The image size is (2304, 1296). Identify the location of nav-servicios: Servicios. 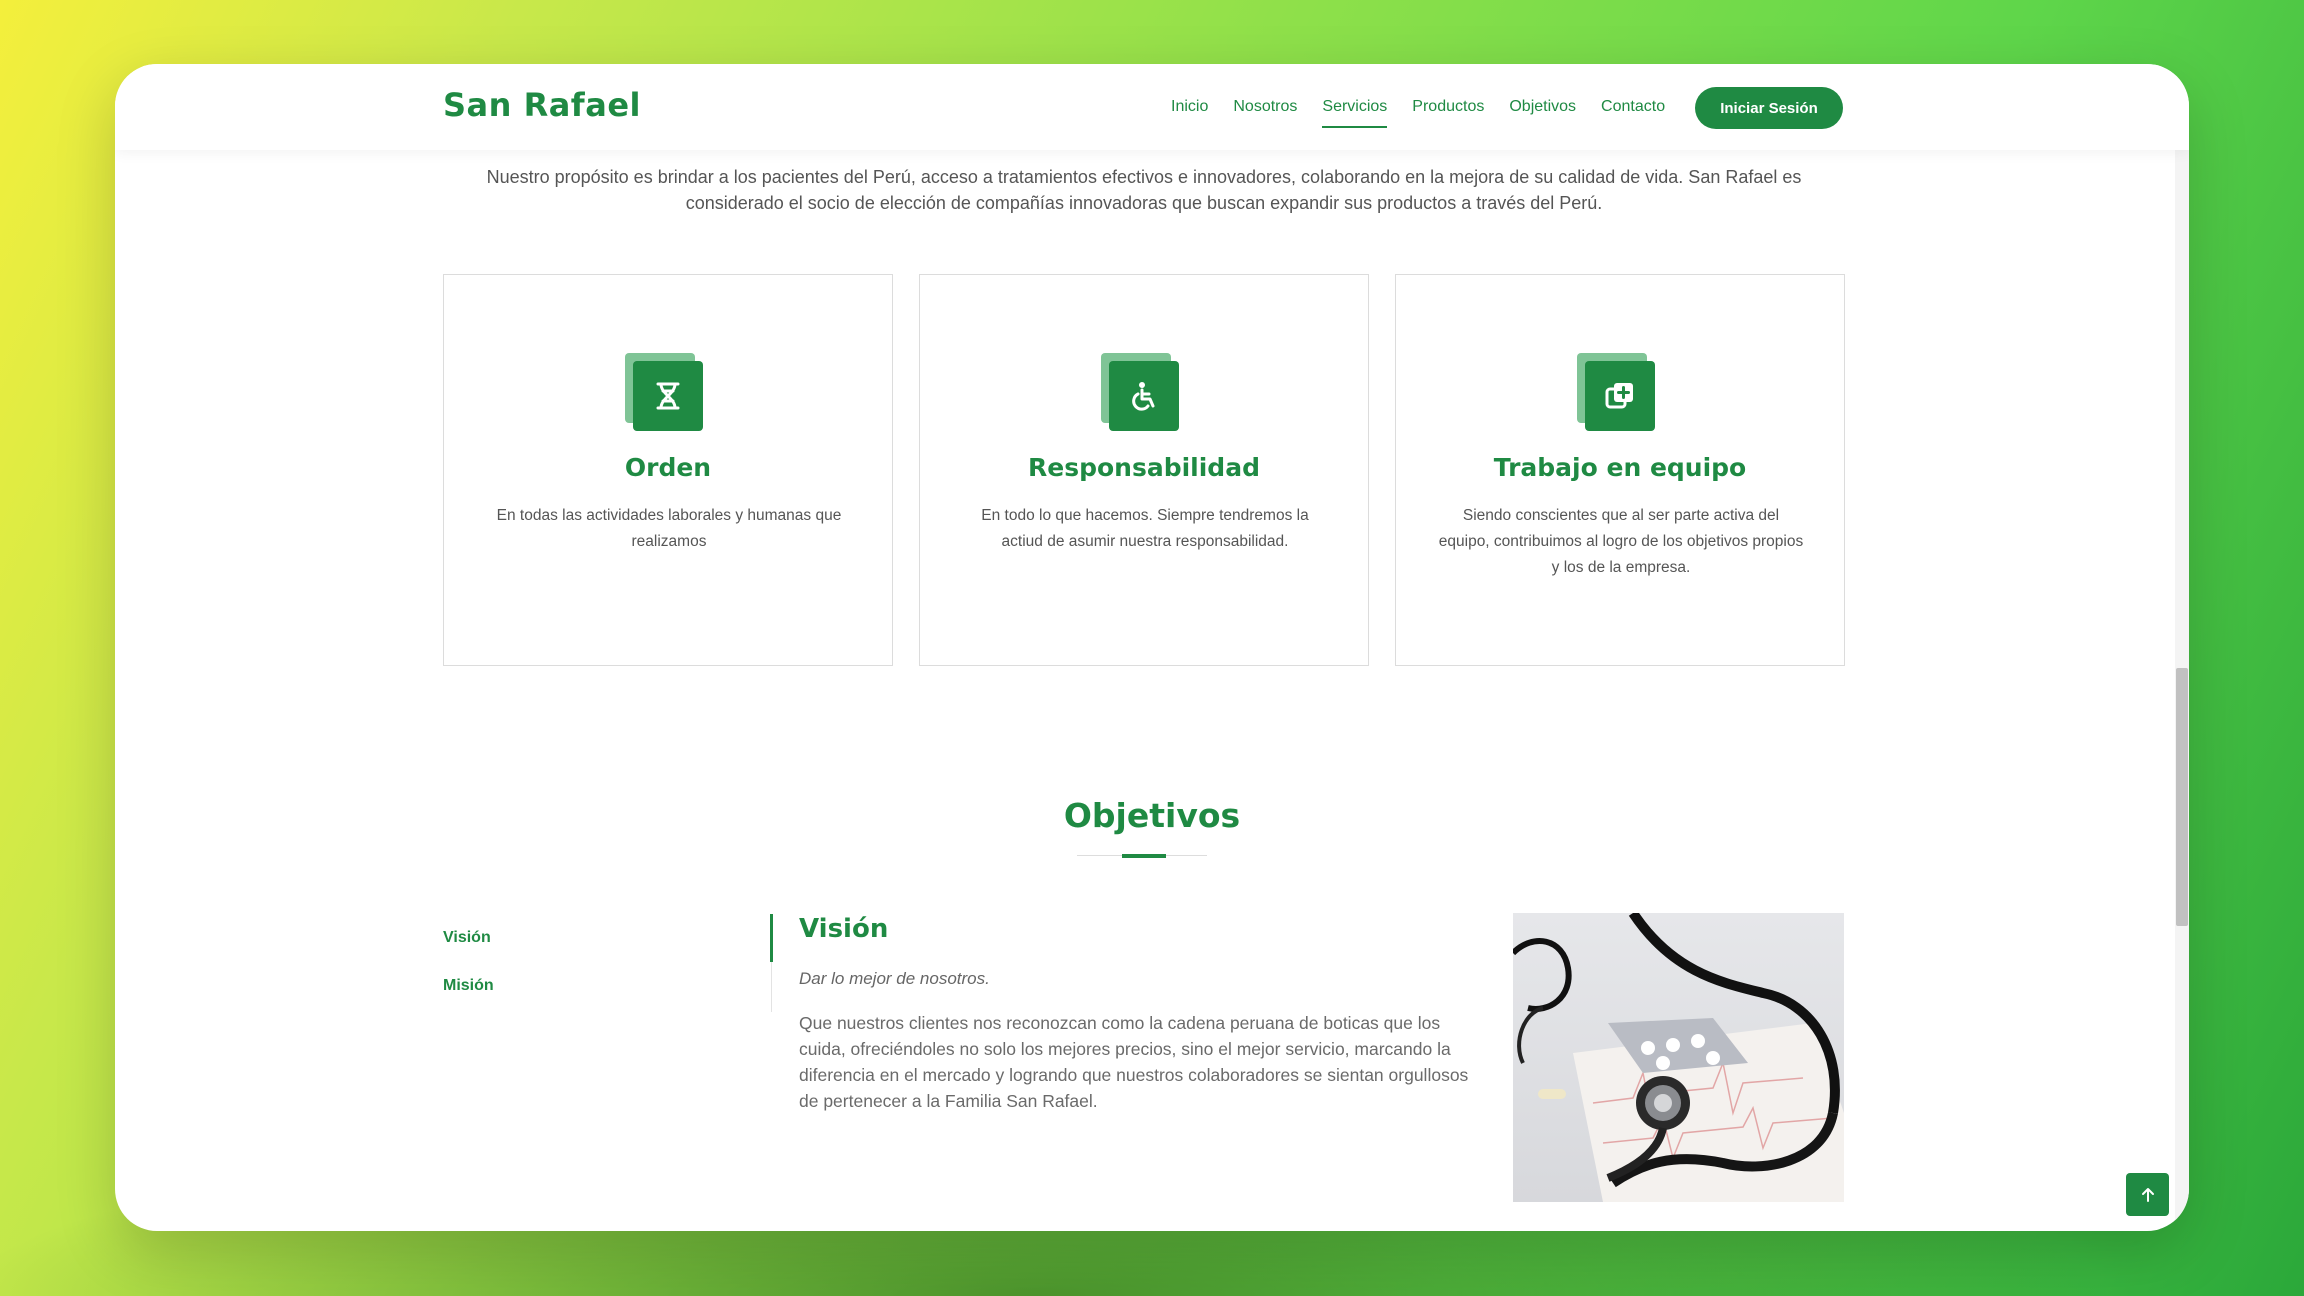
(1355, 113).